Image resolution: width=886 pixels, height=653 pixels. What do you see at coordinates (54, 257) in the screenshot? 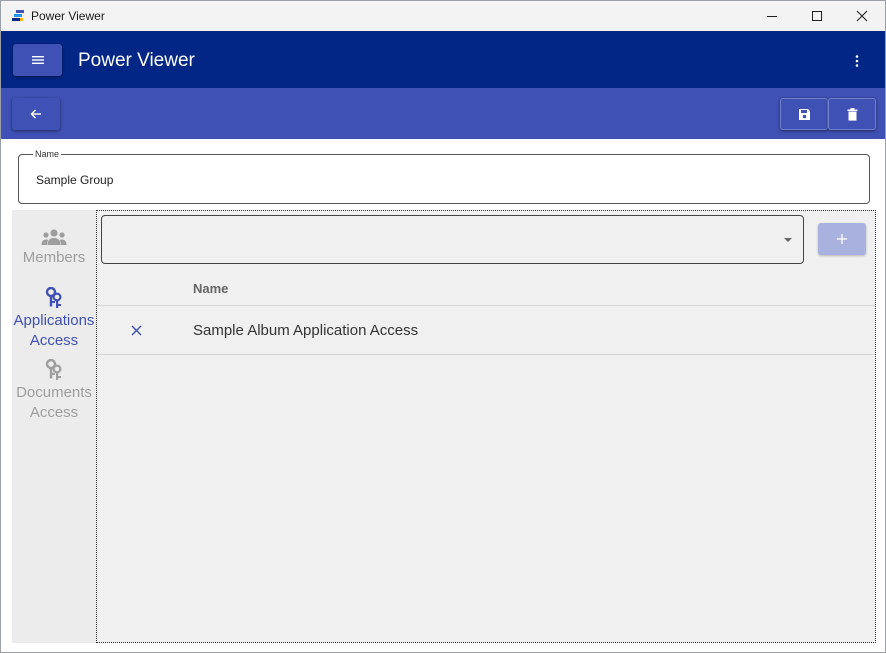
I see `sidebar-item-label: Members` at bounding box center [54, 257].